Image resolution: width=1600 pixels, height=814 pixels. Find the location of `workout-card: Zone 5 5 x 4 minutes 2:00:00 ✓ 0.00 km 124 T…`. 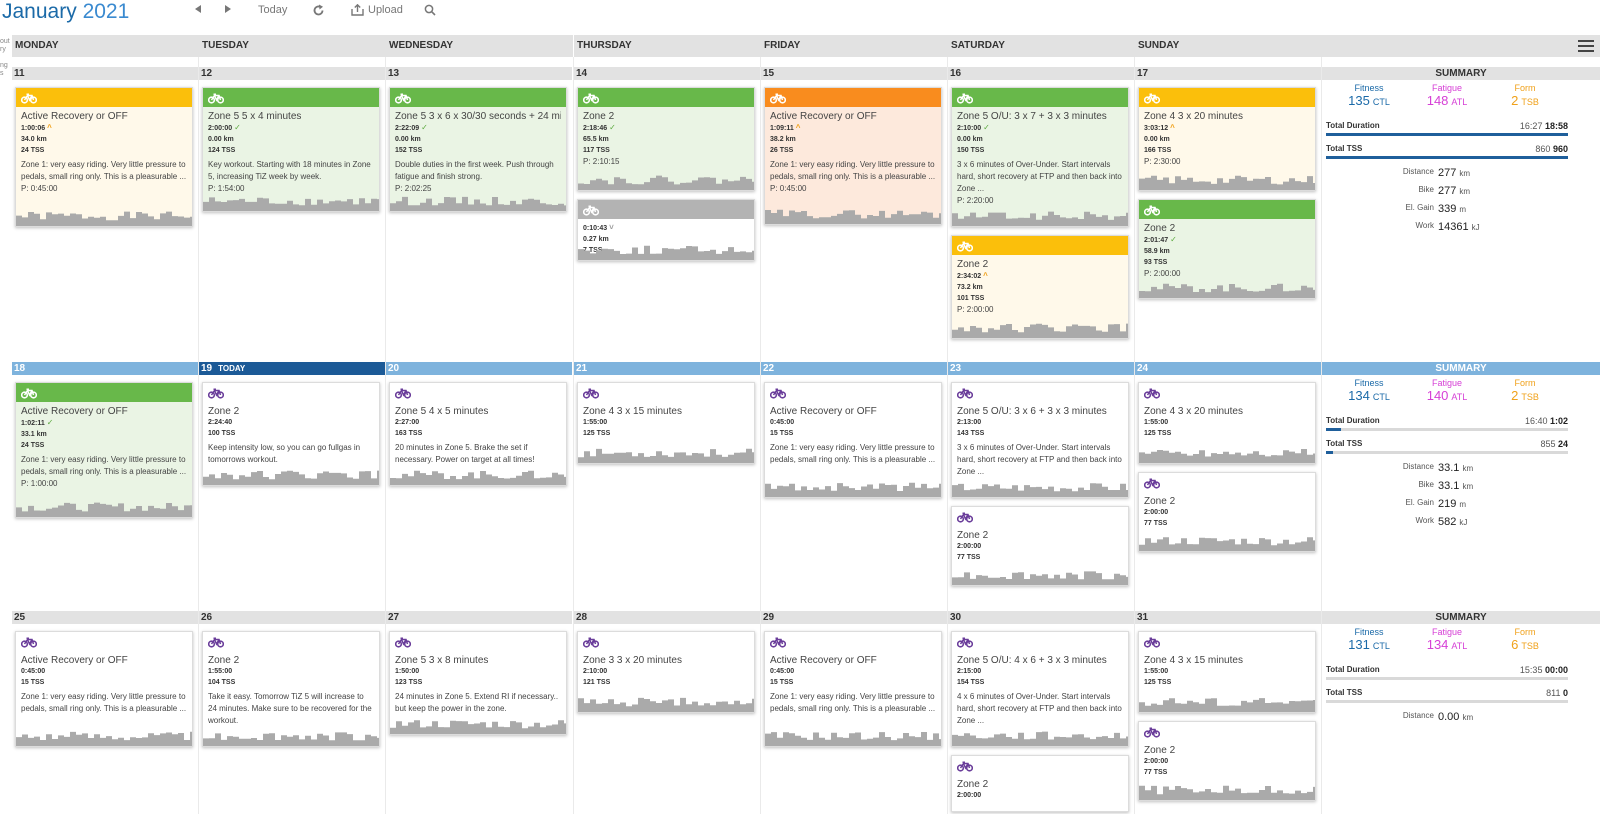

workout-card: Zone 5 5 x 4 minutes 2:00:00 ✓ 0.00 km 124 T… is located at coordinates (291, 149).